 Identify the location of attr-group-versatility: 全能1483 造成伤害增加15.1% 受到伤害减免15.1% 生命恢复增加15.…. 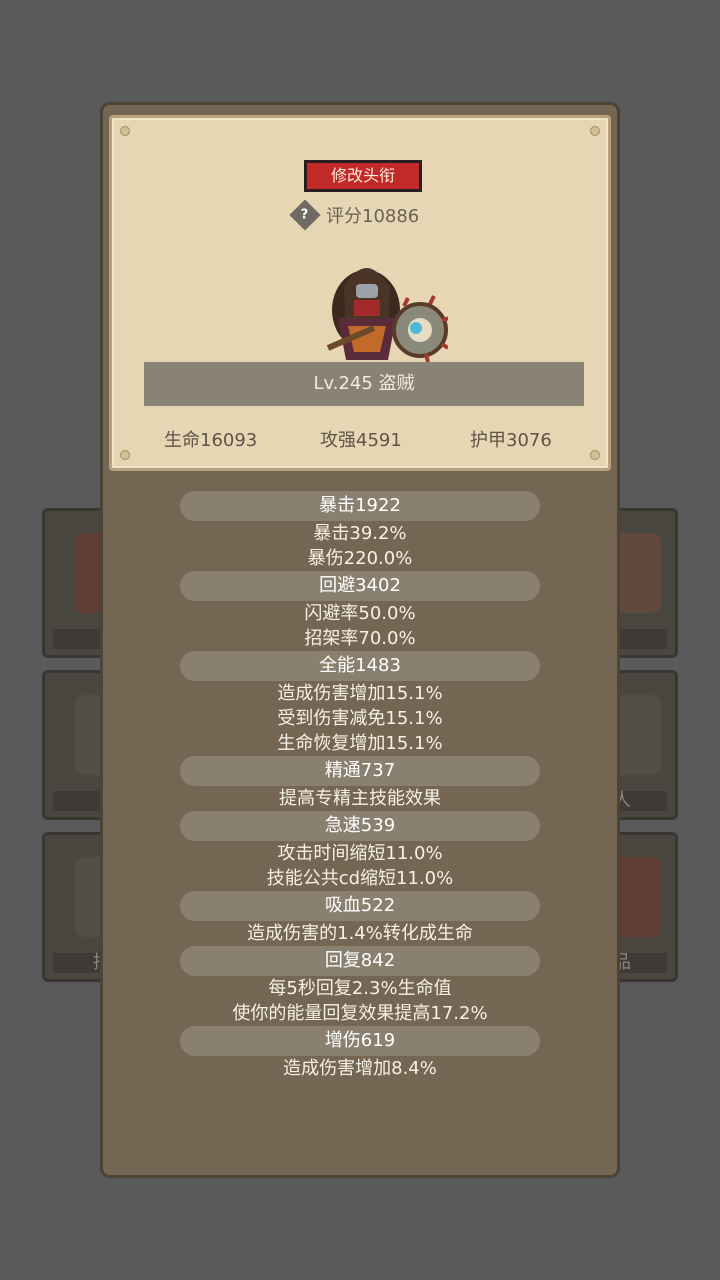
(360, 703).